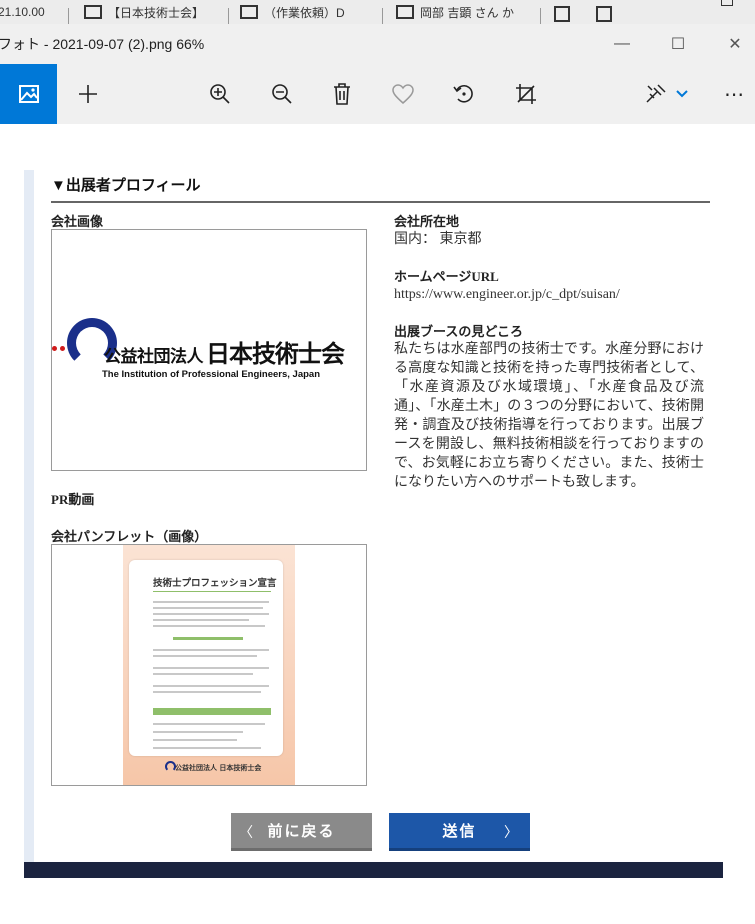 This screenshot has width=755, height=924. I want to click on close-icon: ✕, so click(735, 44).